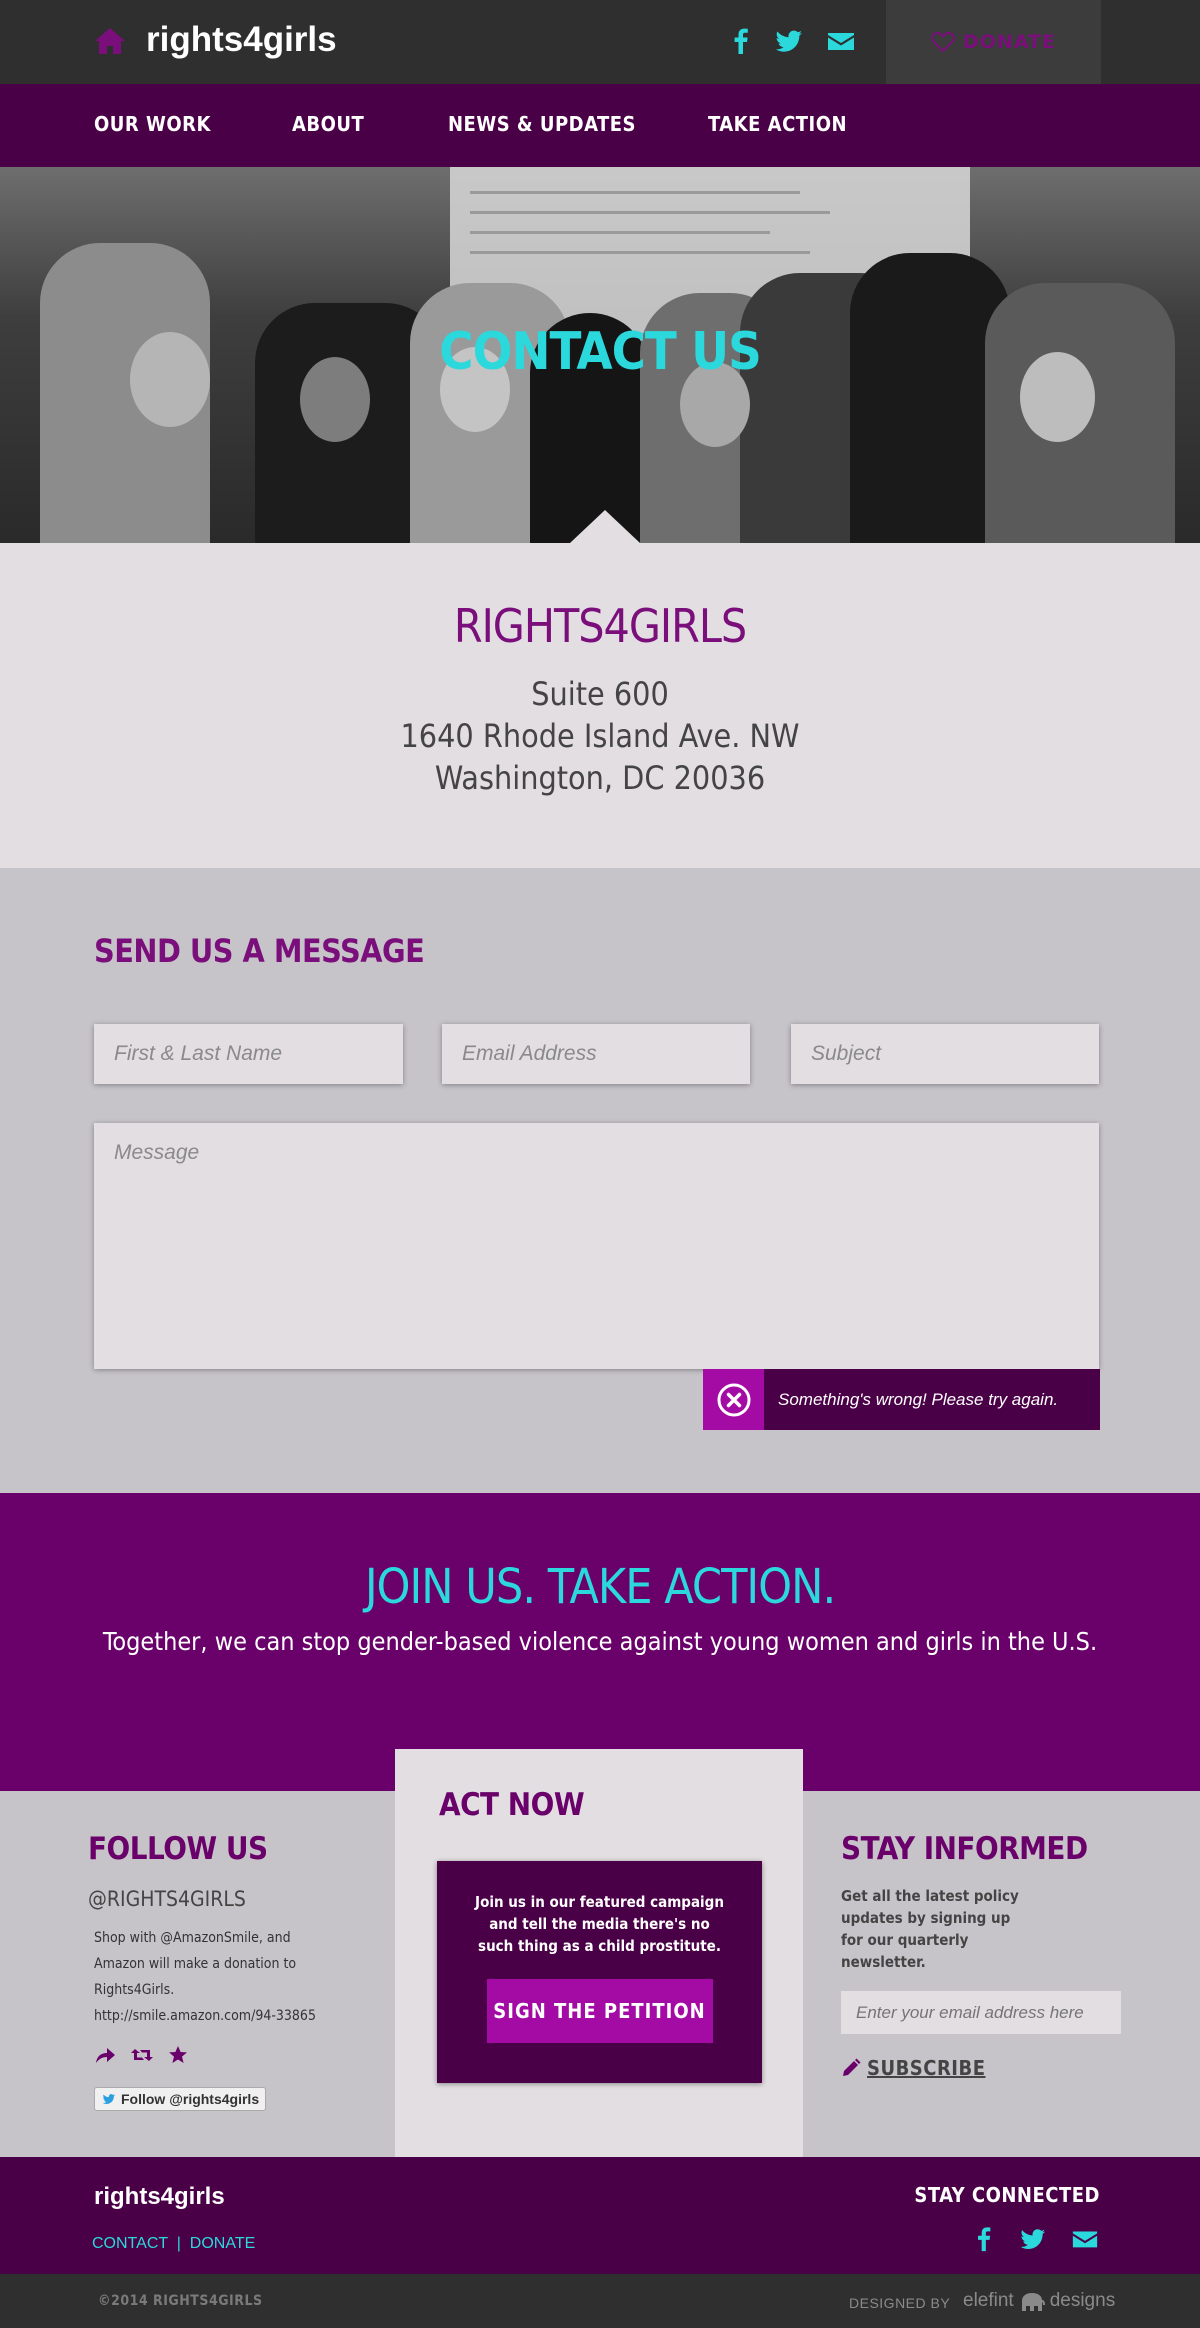 This screenshot has width=1200, height=2328. I want to click on tweet-actions, so click(221, 2055).